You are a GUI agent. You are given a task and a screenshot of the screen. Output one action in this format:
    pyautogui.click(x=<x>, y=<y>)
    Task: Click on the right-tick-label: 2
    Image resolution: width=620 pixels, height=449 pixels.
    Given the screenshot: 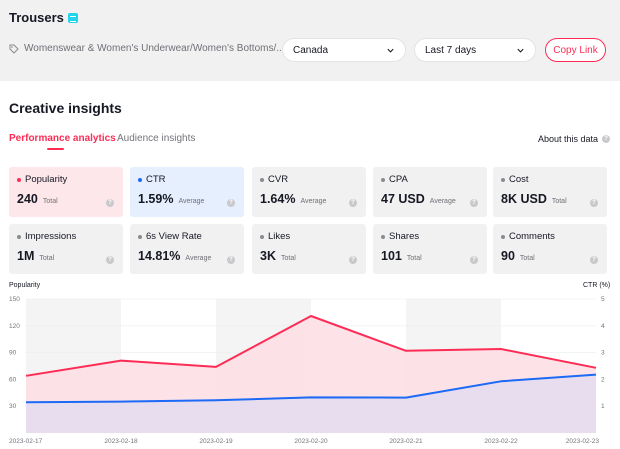 What is the action you would take?
    pyautogui.click(x=603, y=379)
    